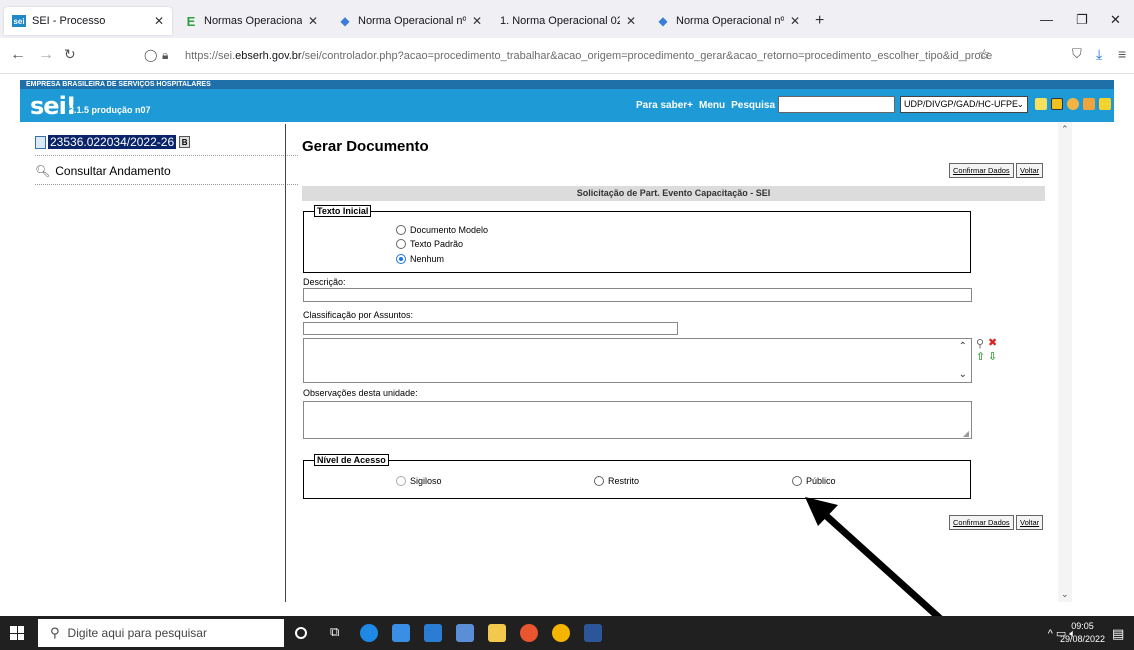 This screenshot has width=1134, height=650. I want to click on store-icon, so click(401, 633).